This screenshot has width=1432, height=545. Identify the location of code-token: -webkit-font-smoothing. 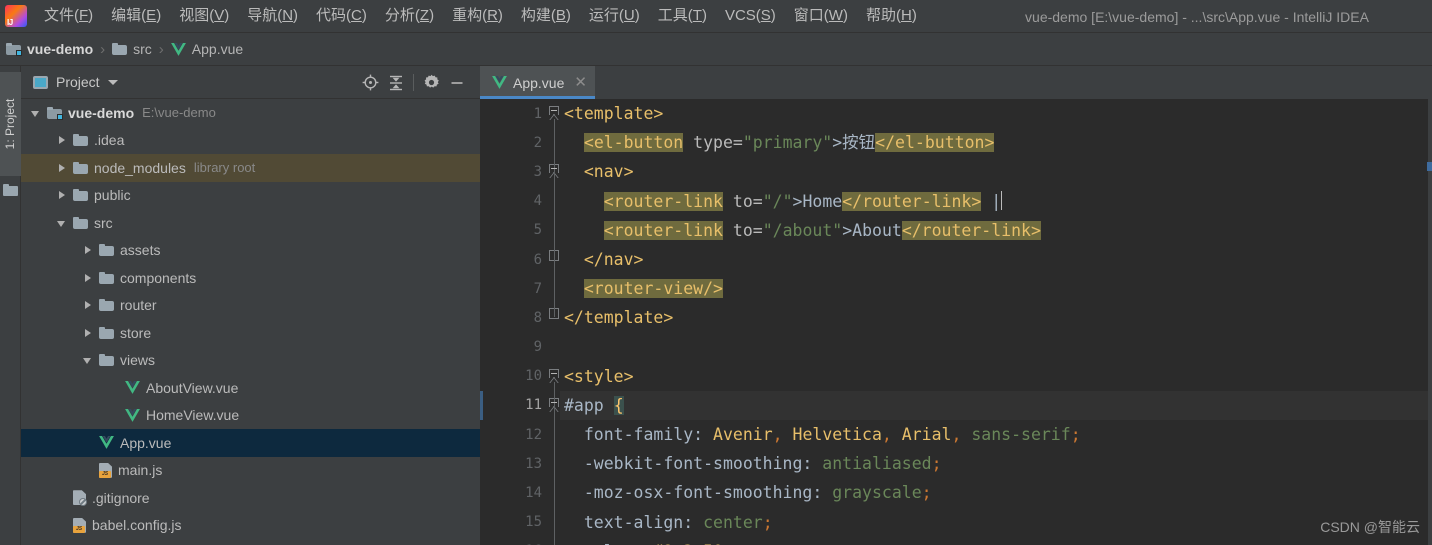
(693, 464).